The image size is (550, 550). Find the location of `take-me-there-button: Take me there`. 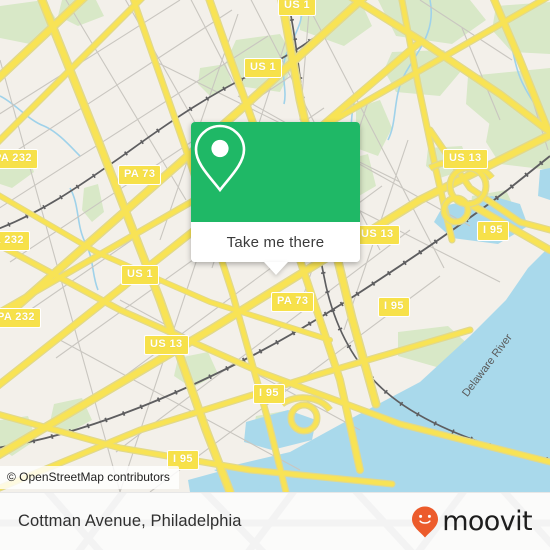

take-me-there-button: Take me there is located at coordinates (275, 242).